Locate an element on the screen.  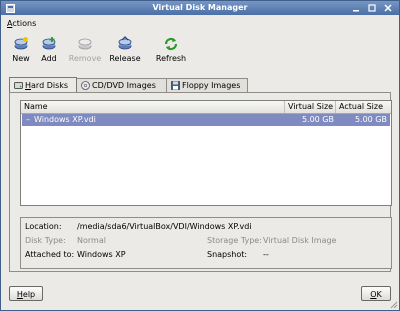
list-header: Name Virtual Size Actual Size is located at coordinates (206, 107).